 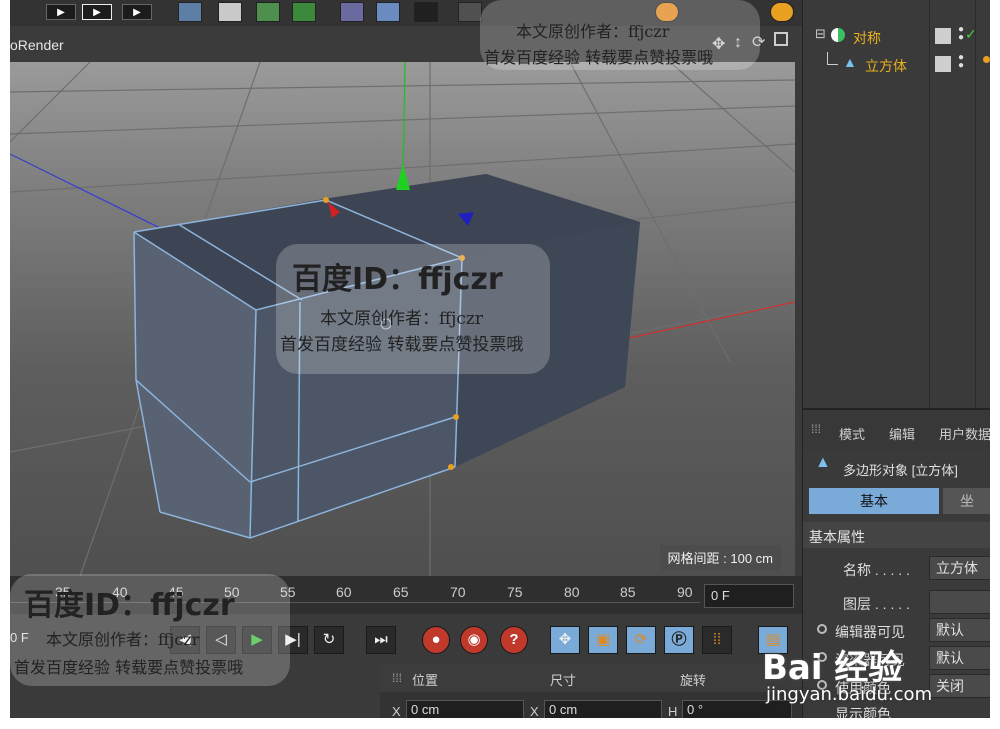 What do you see at coordinates (822, 629) in the screenshot?
I see `radio-icon` at bounding box center [822, 629].